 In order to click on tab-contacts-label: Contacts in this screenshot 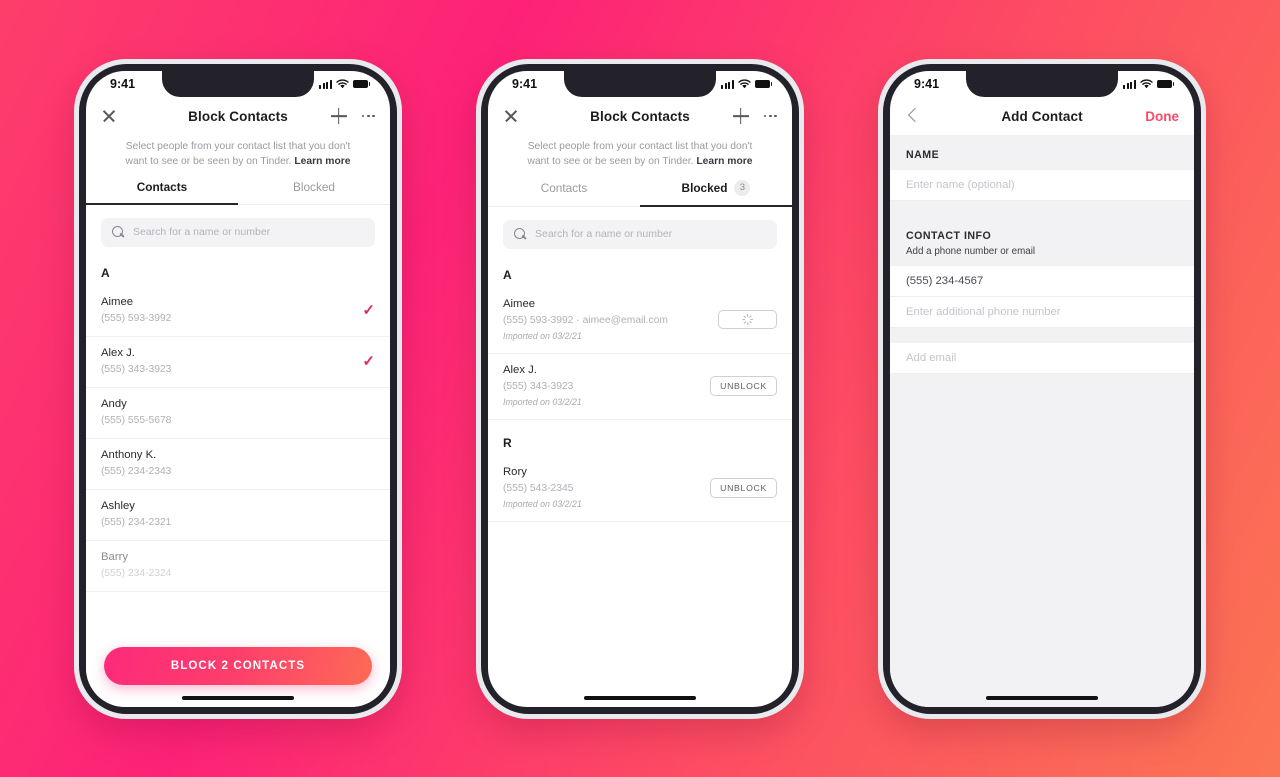, I will do `click(564, 187)`.